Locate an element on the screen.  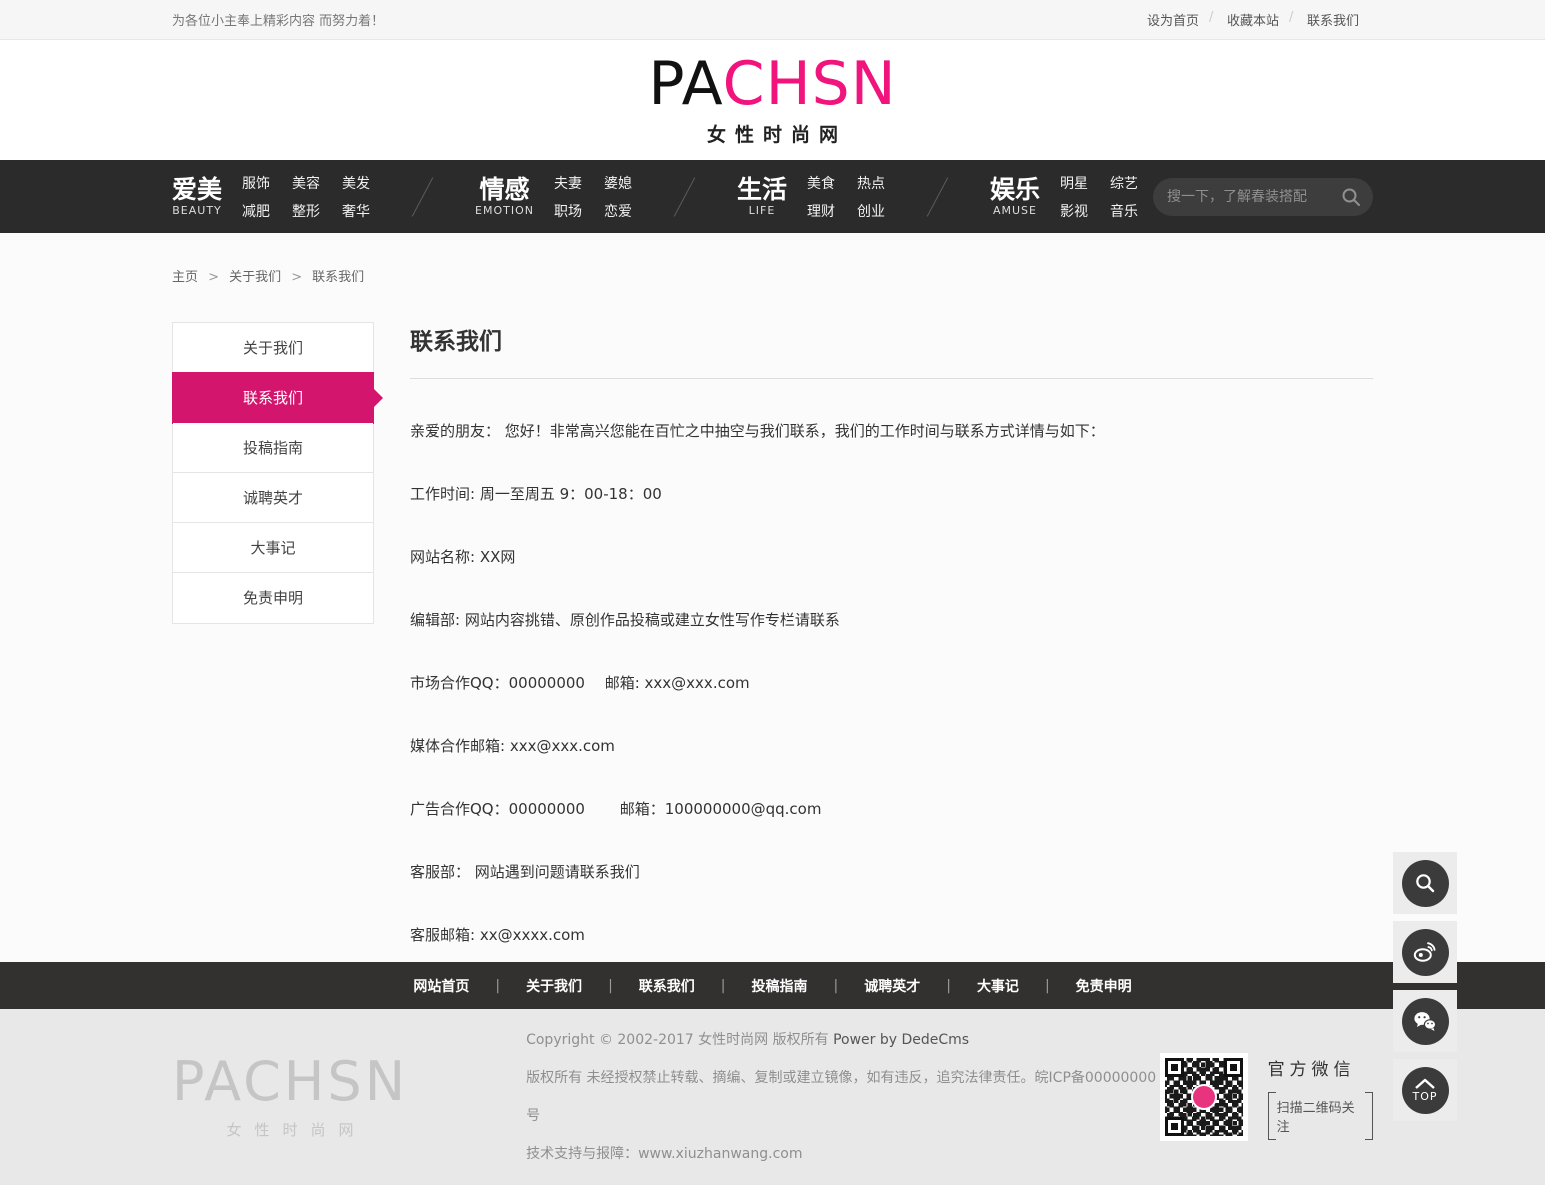
nav-amuse-button: 娱乐 AMUSE is located at coordinates (1015, 196).